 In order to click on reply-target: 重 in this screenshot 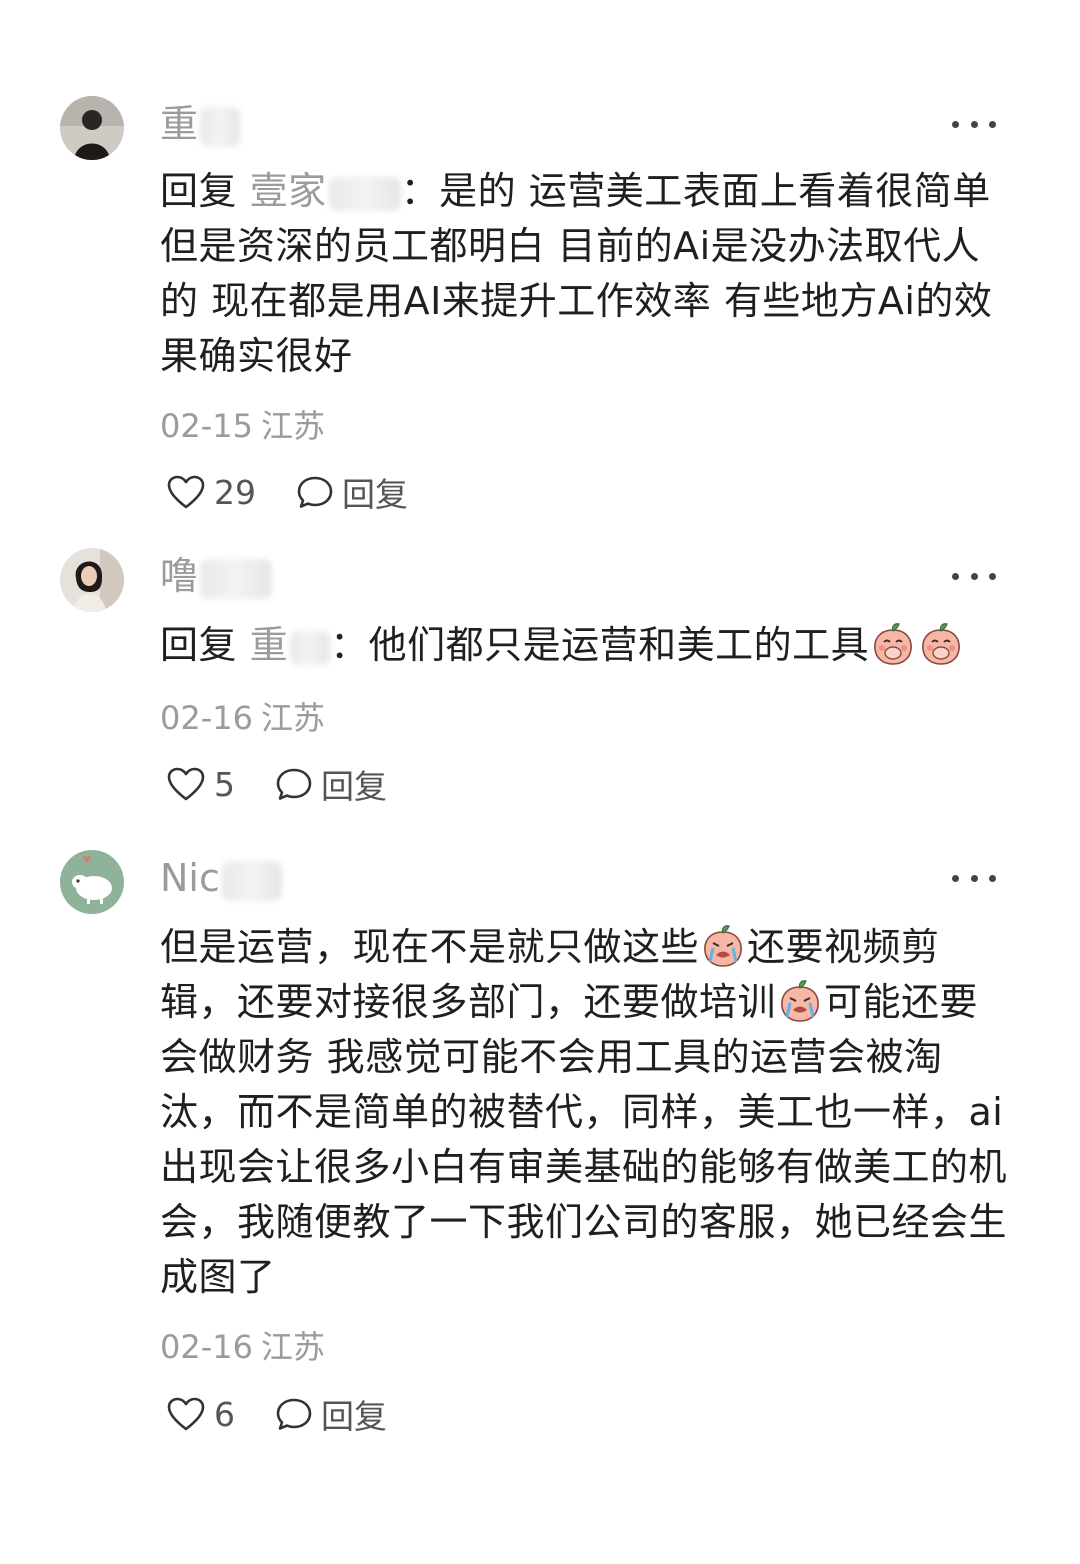, I will do `click(290, 645)`.